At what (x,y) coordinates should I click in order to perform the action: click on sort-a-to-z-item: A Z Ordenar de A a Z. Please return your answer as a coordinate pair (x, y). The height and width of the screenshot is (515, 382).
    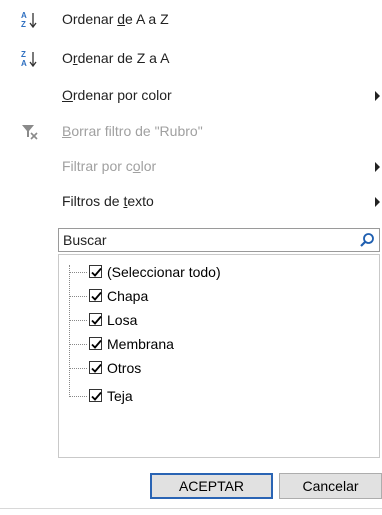
    Looking at the image, I should click on (191, 20).